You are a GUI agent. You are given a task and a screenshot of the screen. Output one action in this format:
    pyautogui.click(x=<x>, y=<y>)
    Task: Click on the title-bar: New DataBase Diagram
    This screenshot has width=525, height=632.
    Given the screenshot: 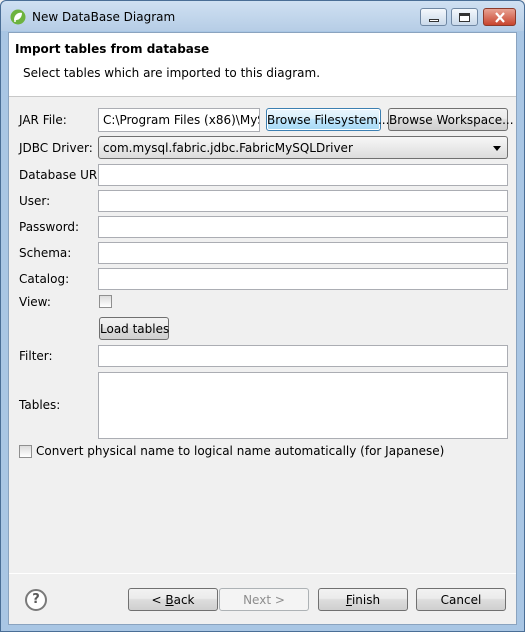 What is the action you would take?
    pyautogui.click(x=262, y=16)
    